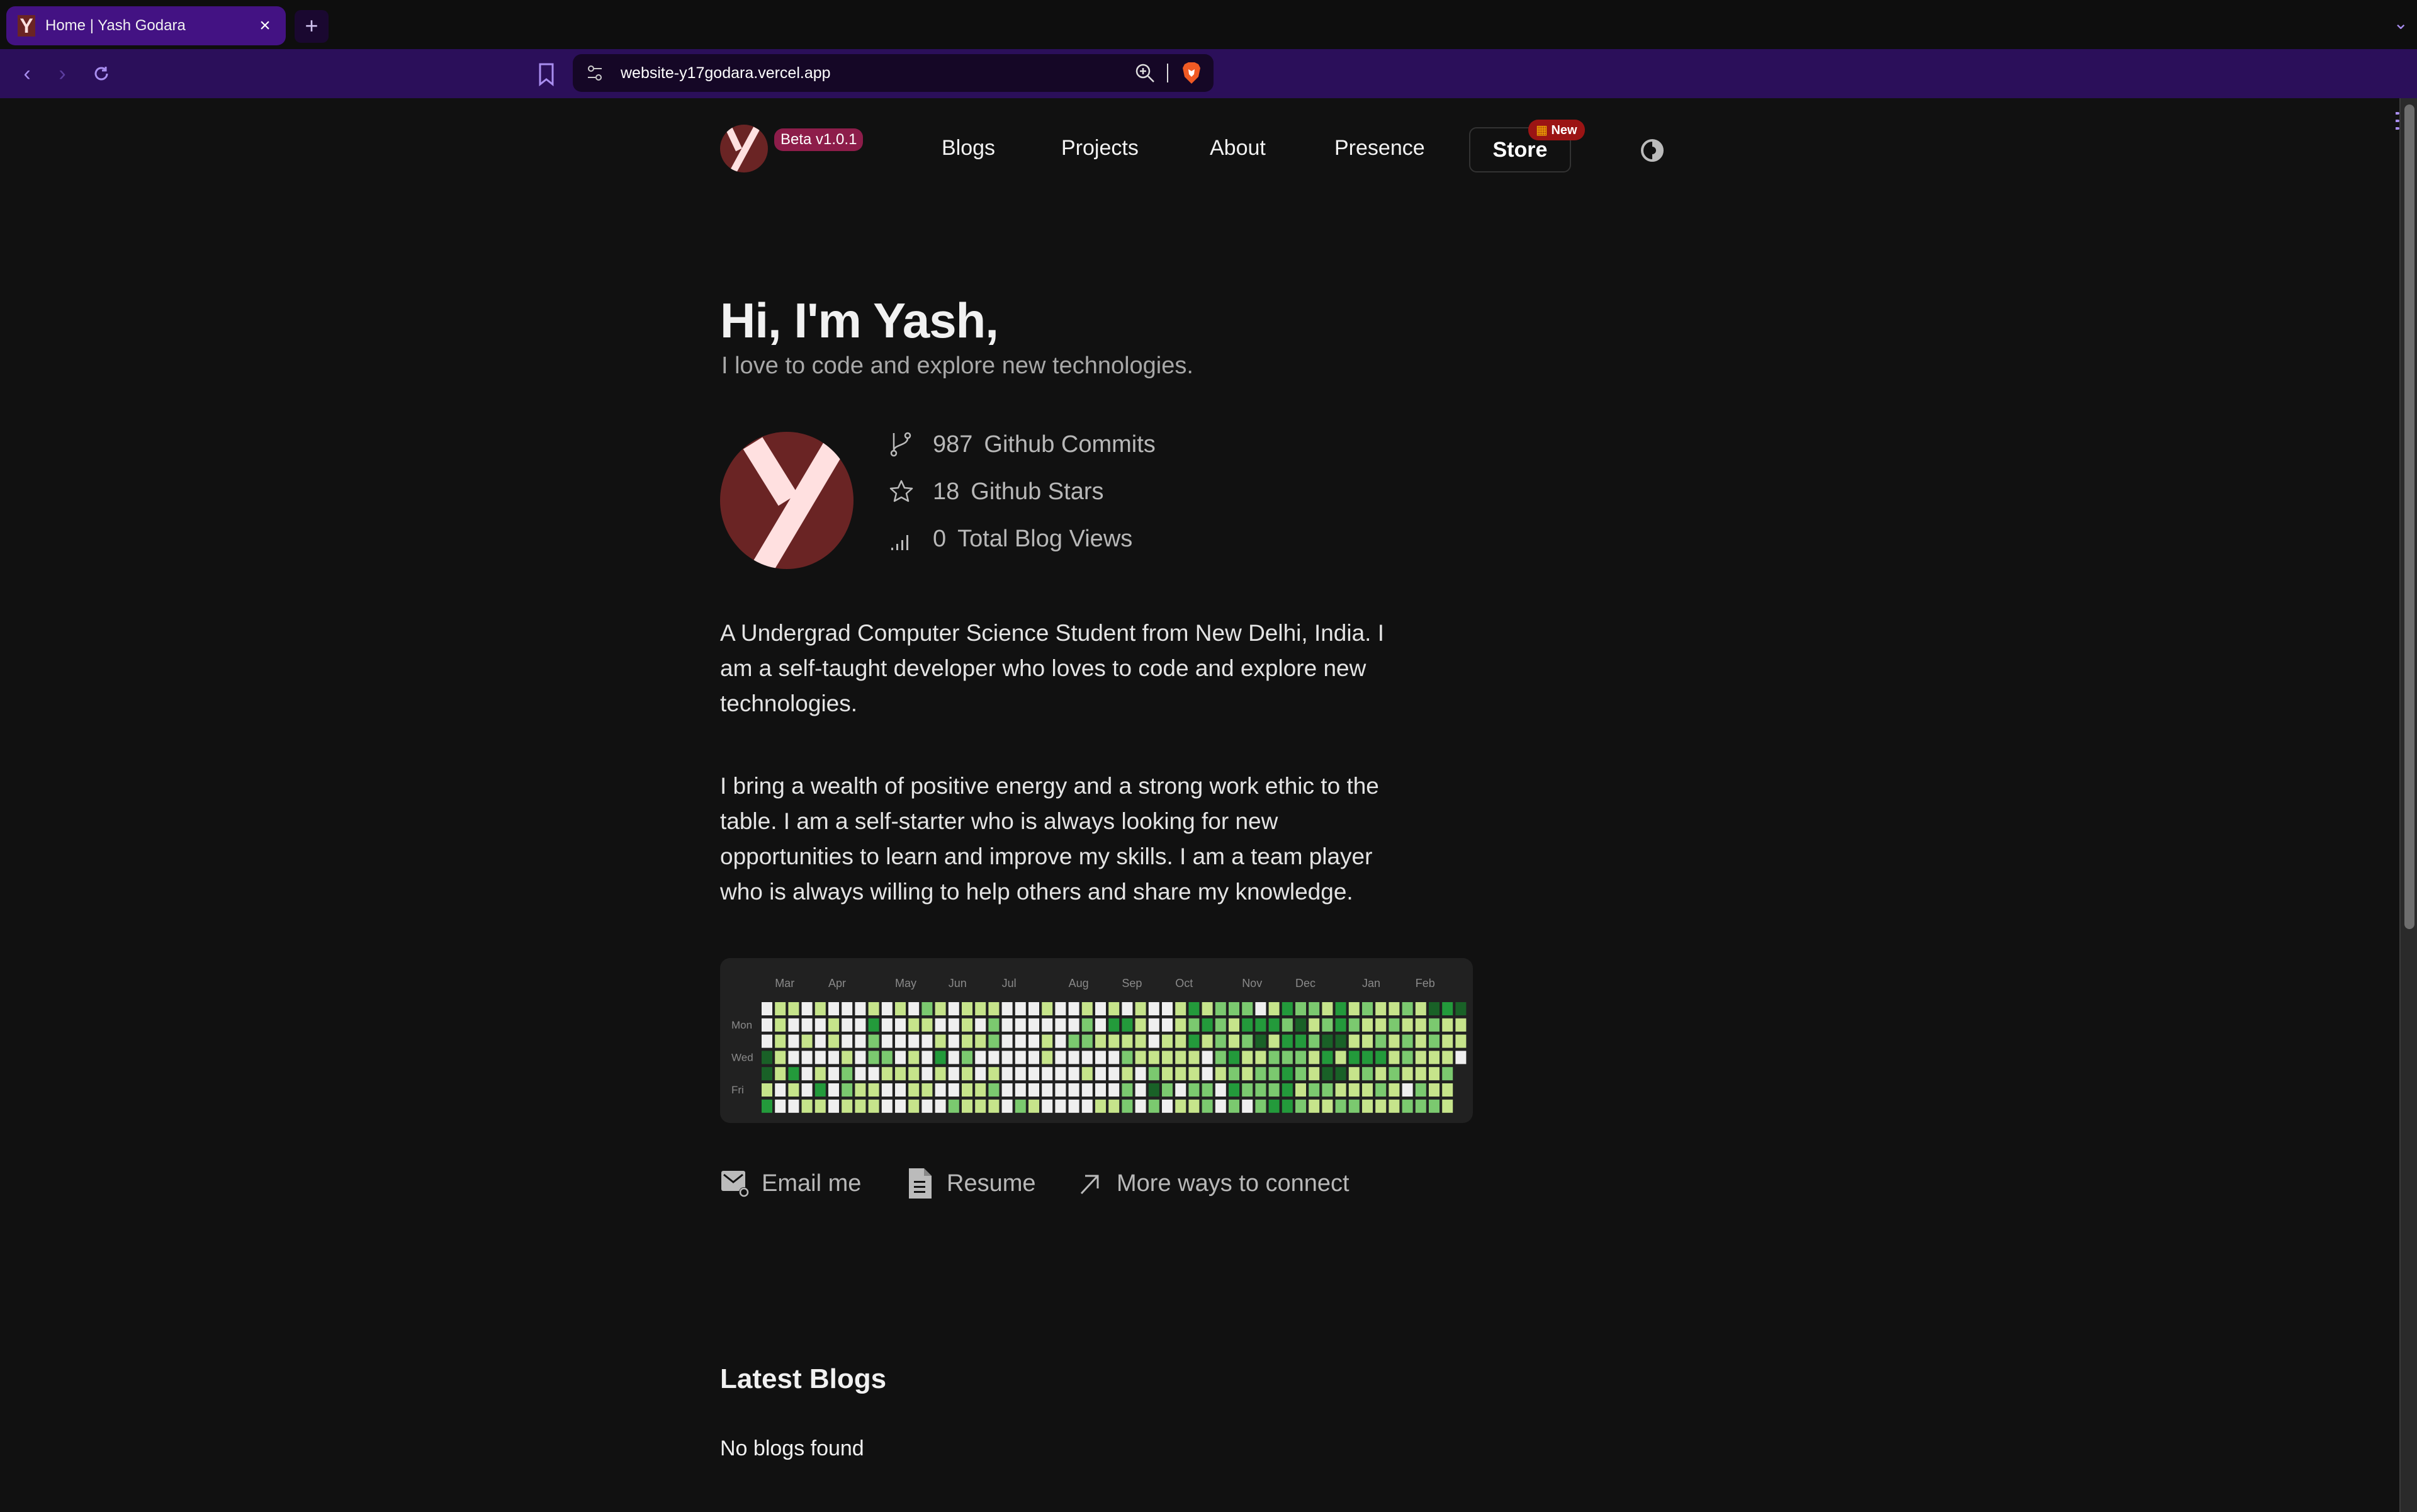  What do you see at coordinates (970, 1183) in the screenshot?
I see `resume-link: Resume` at bounding box center [970, 1183].